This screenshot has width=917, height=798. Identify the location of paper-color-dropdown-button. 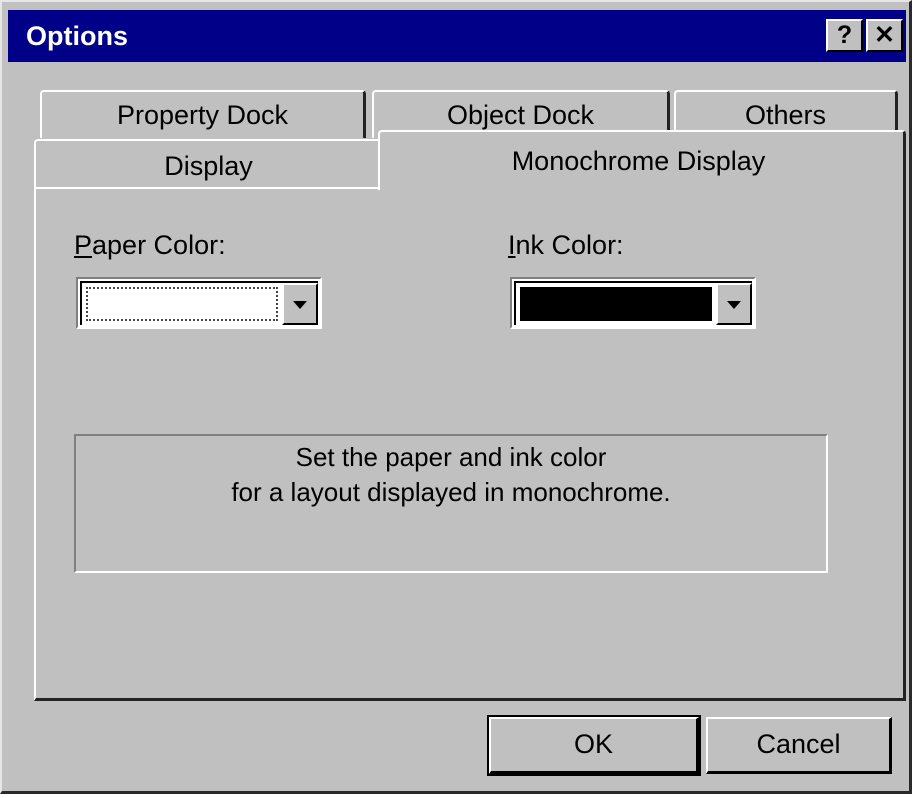
(300, 304).